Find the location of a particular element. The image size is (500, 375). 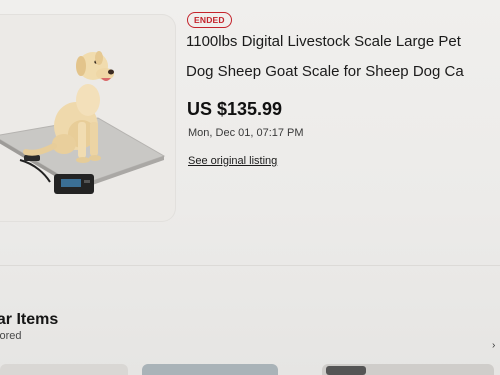

status-badge: ENDED is located at coordinates (209, 20).